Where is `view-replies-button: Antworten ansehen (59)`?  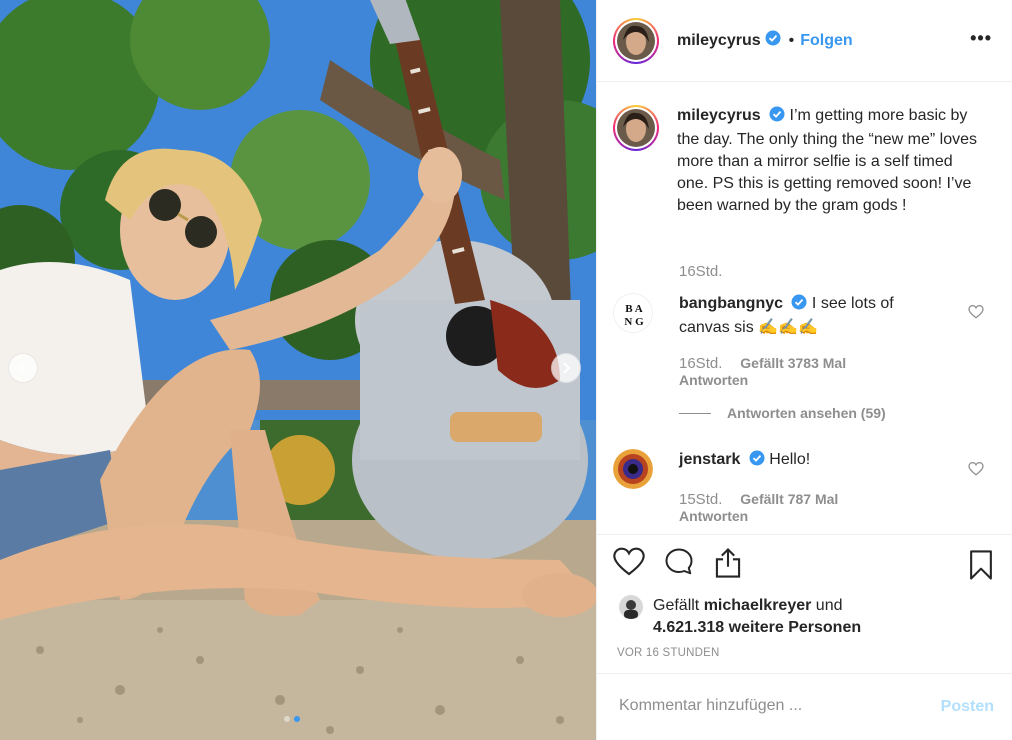 view-replies-button: Antworten ansehen (59) is located at coordinates (782, 413).